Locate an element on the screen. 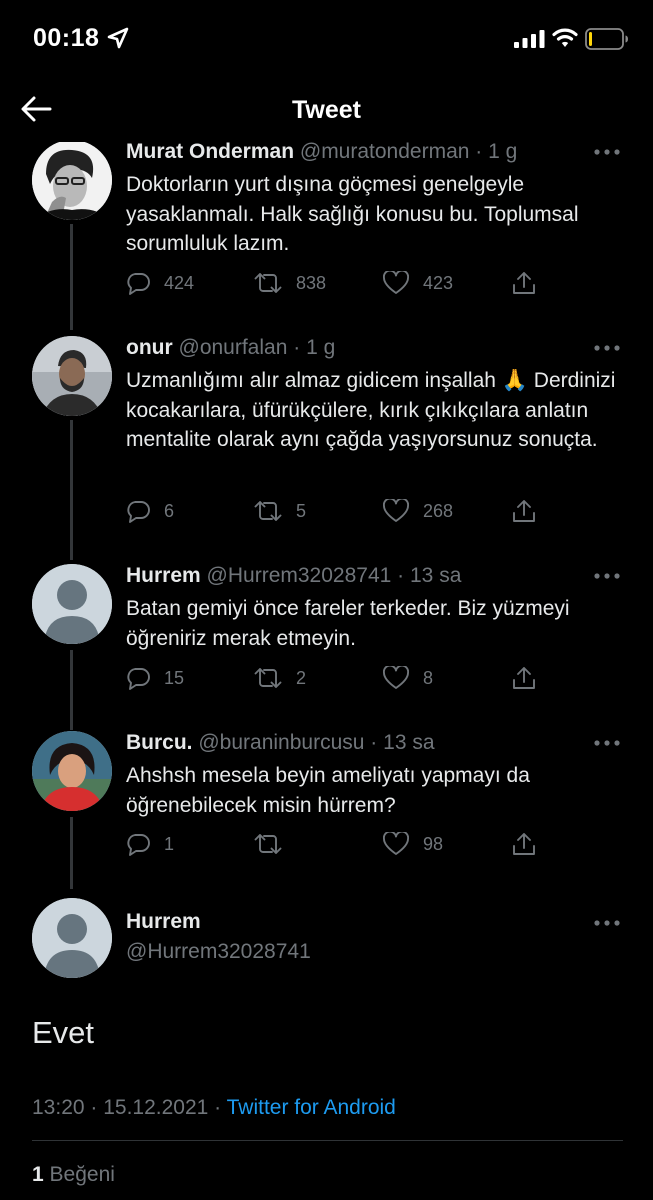 This screenshot has width=653, height=1200. action-bar: 6 5 268 is located at coordinates (336, 511).